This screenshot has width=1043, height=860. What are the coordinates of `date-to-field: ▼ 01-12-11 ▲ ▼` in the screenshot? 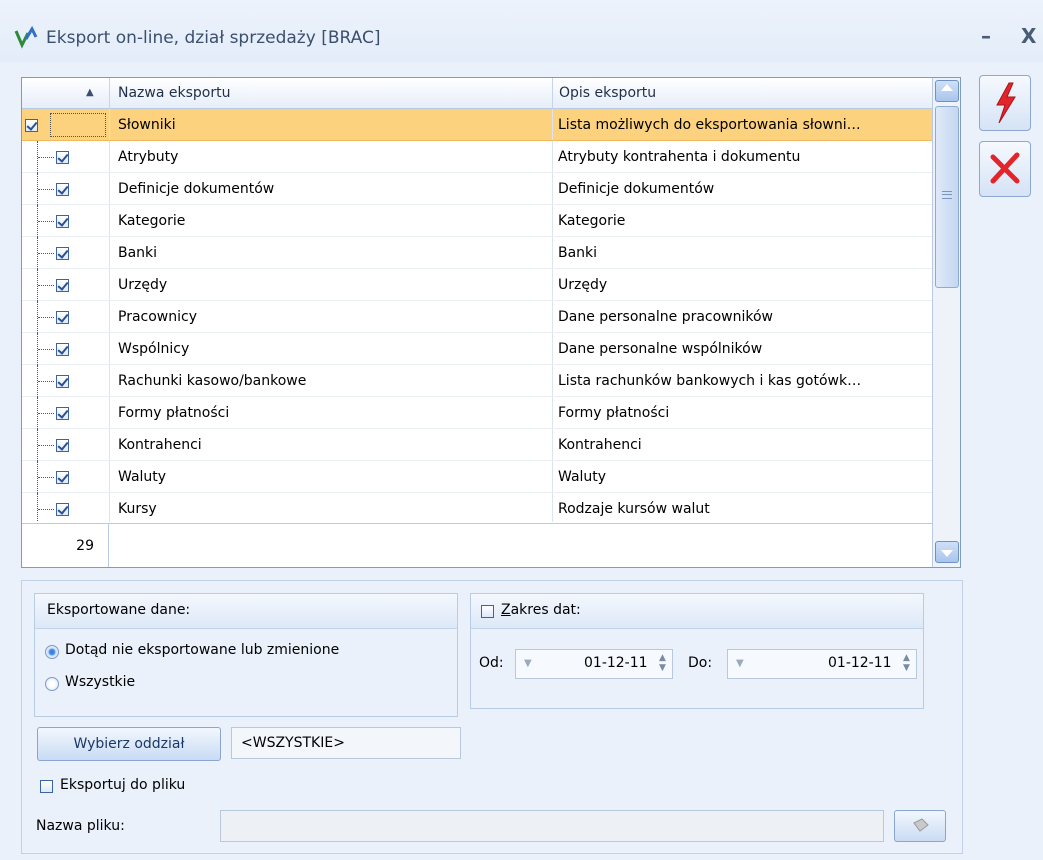 It's located at (822, 664).